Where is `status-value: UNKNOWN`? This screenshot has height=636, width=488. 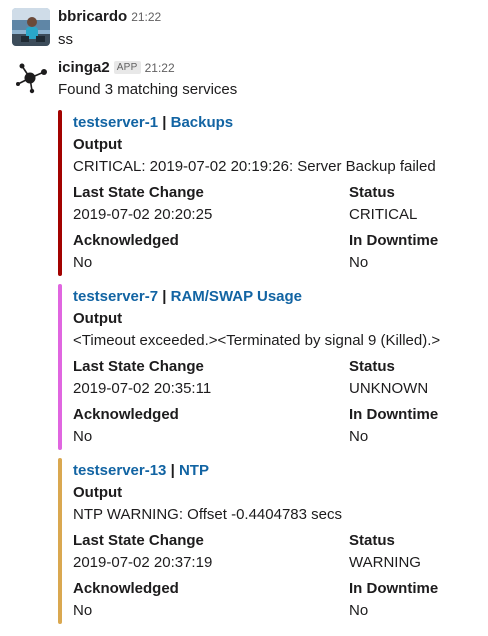
status-value: UNKNOWN is located at coordinates (389, 388).